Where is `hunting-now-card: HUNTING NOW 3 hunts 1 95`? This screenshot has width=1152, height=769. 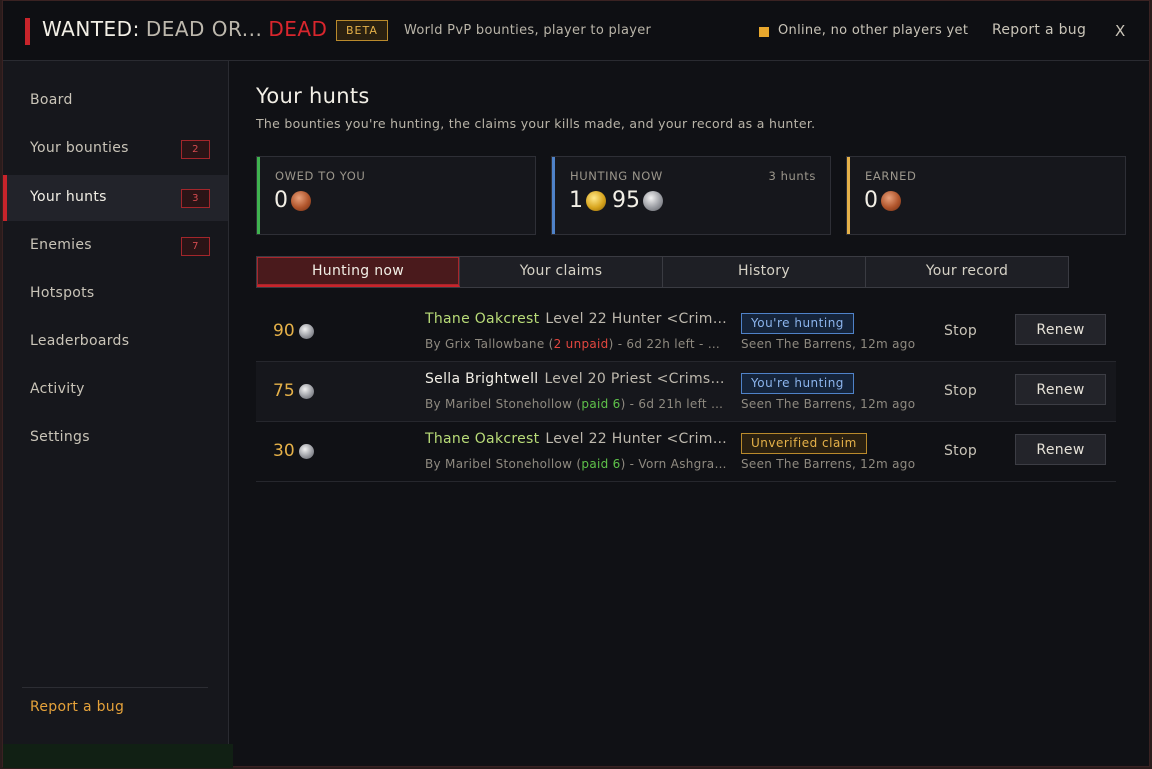
hunting-now-card: HUNTING NOW 3 hunts 1 95 is located at coordinates (691, 195).